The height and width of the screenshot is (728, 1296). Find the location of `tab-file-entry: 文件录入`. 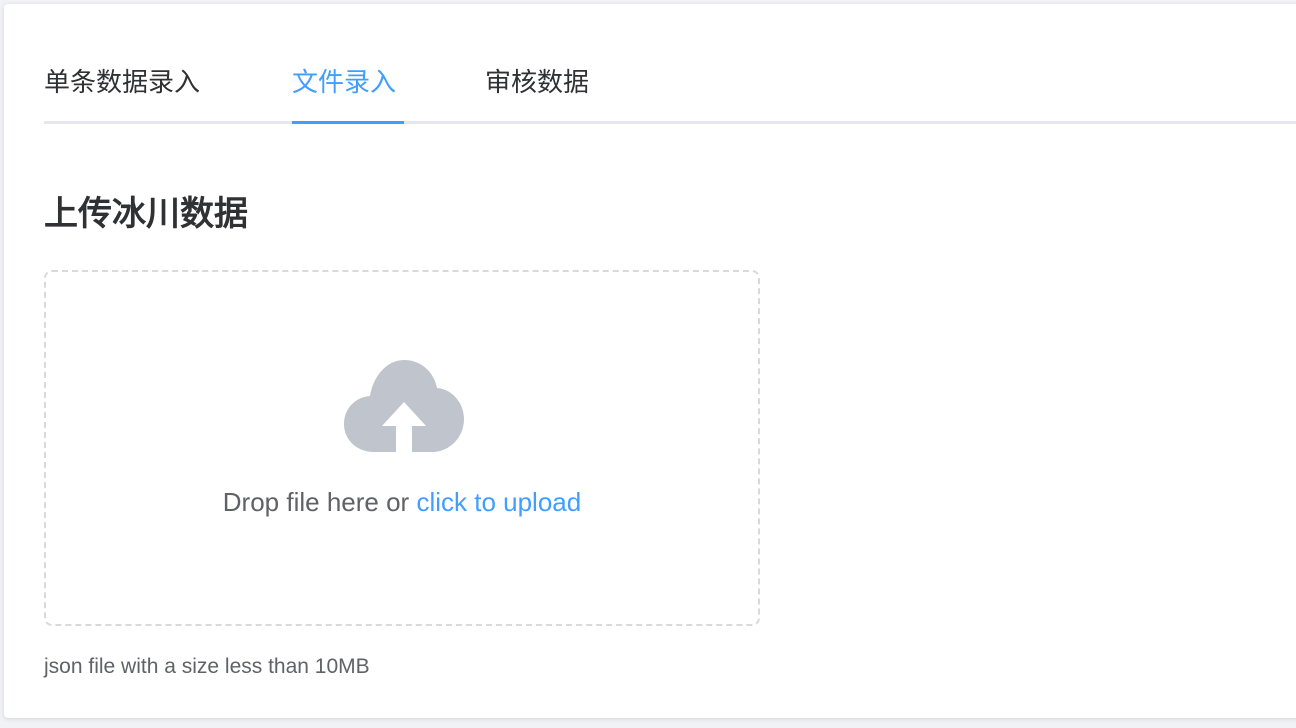

tab-file-entry: 文件录入 is located at coordinates (344, 82).